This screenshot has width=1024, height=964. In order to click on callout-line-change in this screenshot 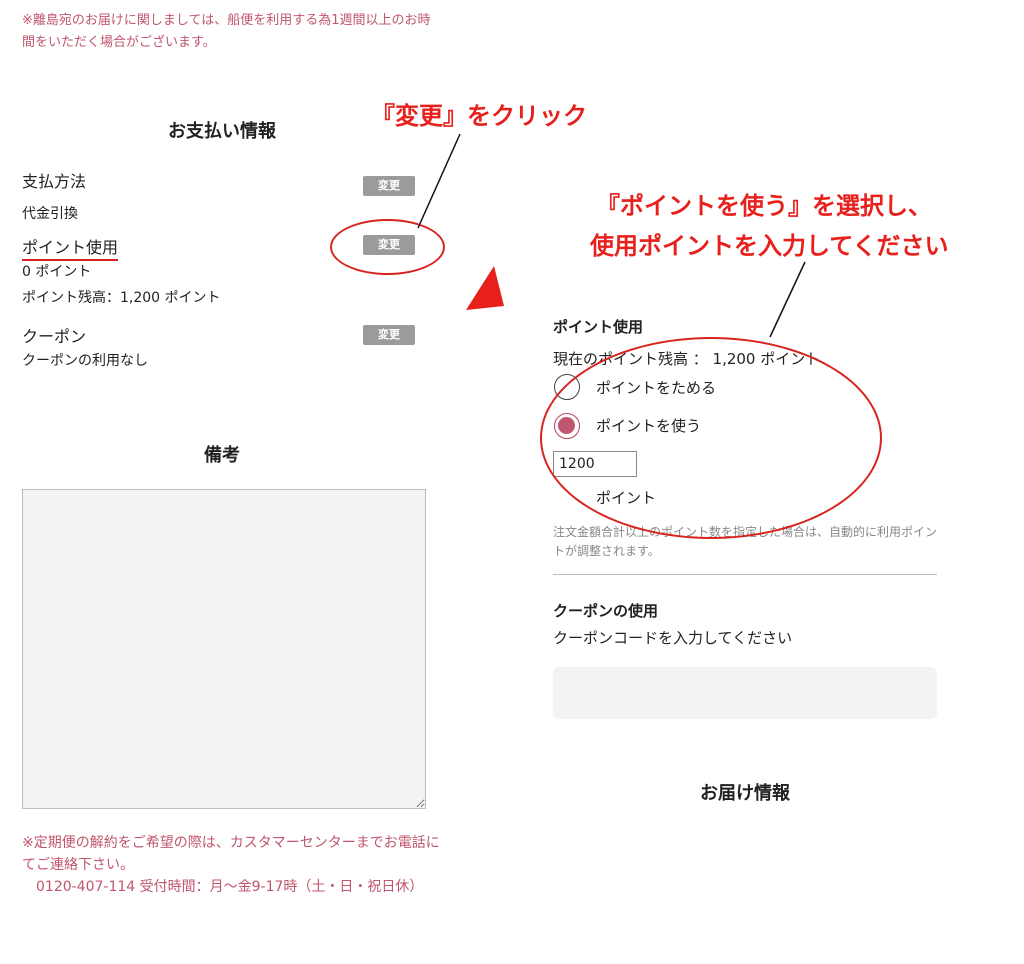, I will do `click(439, 181)`.